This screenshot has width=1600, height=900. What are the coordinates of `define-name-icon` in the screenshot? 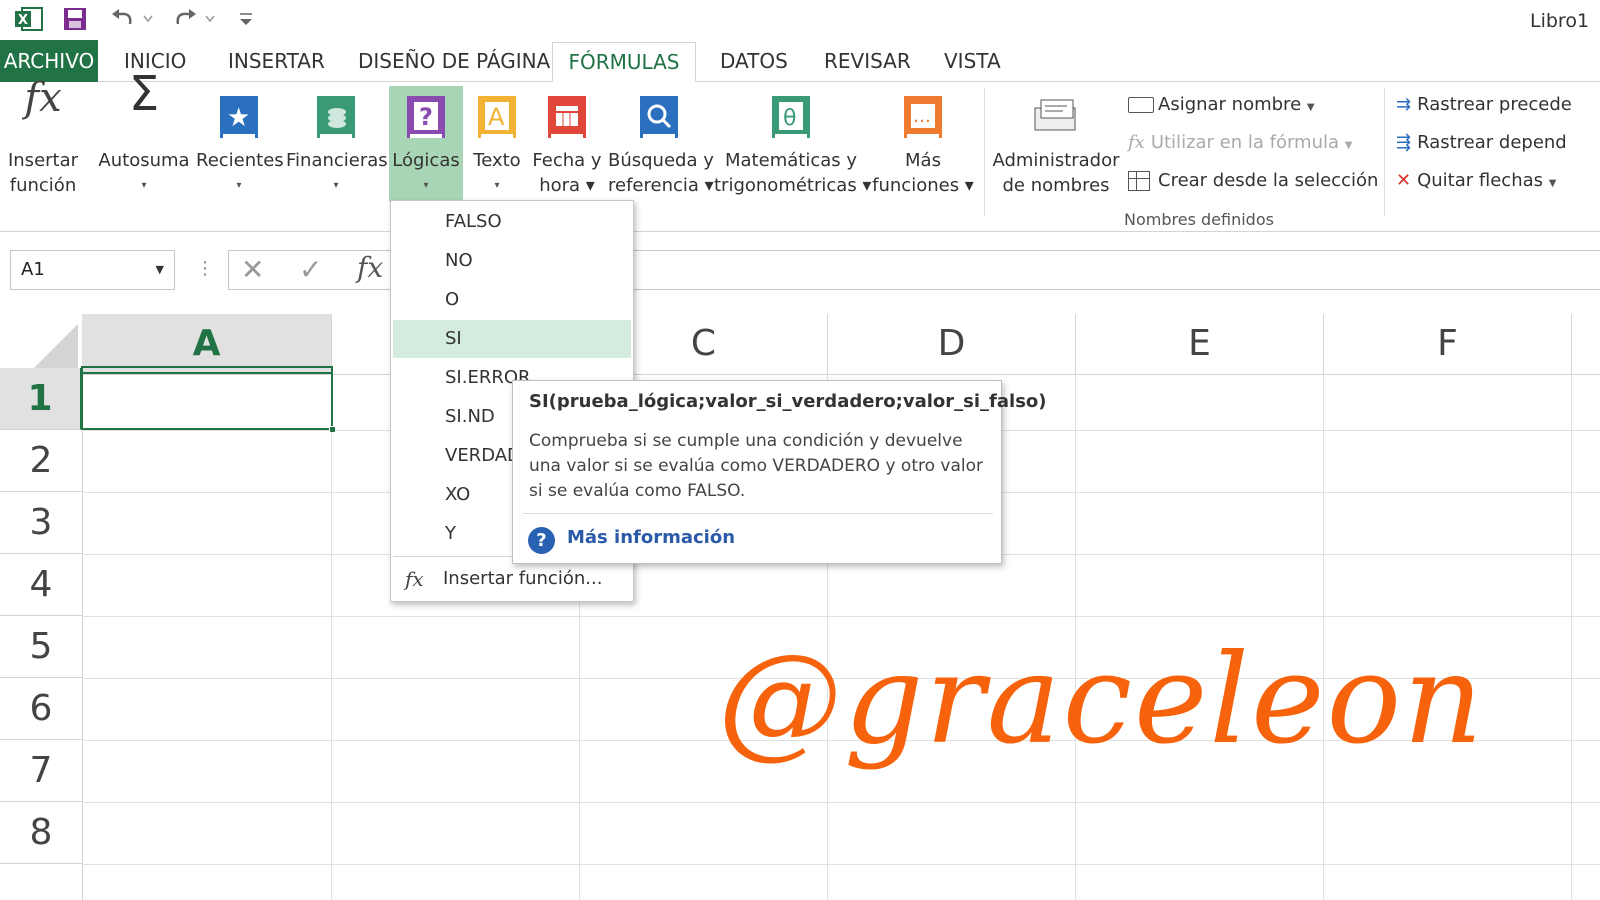 It's located at (1141, 105).